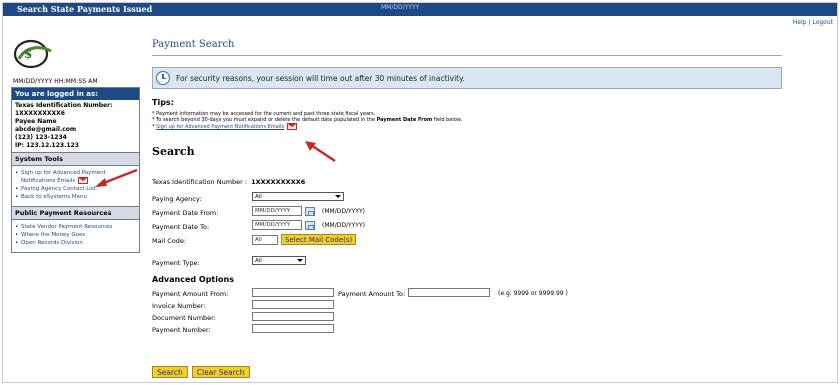 The width and height of the screenshot is (840, 385). What do you see at coordinates (400, 7) in the screenshot?
I see `header-date: MM/DD/YYYY` at bounding box center [400, 7].